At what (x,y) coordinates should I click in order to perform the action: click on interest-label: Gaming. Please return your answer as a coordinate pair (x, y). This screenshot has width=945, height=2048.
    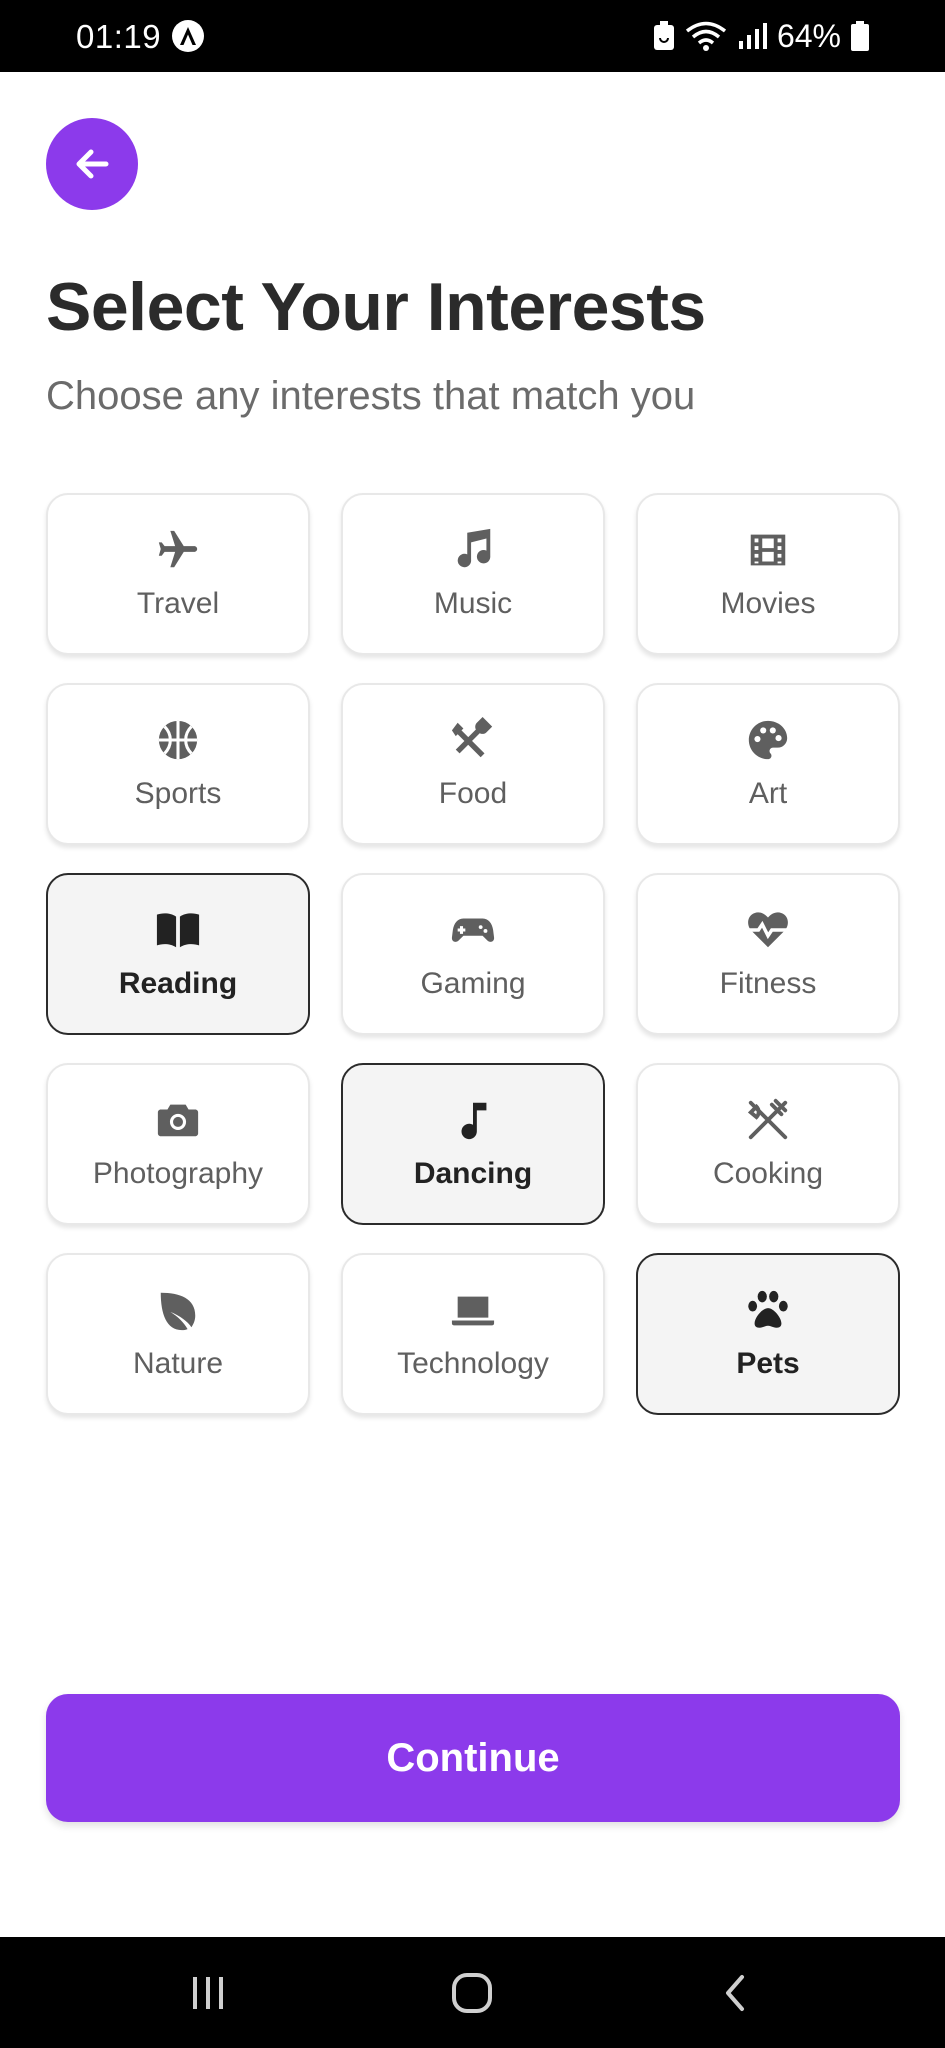
    Looking at the image, I should click on (473, 983).